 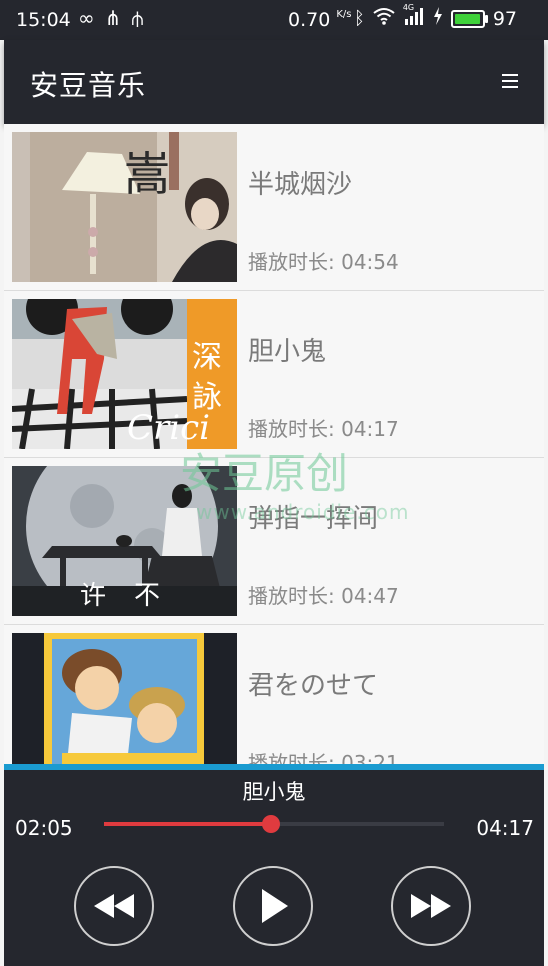 I want to click on status-time: 15:04, so click(x=43, y=20).